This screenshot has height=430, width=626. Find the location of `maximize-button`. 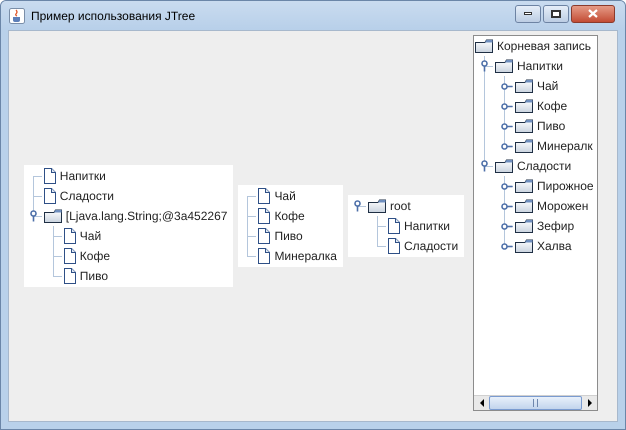

maximize-button is located at coordinates (556, 13).